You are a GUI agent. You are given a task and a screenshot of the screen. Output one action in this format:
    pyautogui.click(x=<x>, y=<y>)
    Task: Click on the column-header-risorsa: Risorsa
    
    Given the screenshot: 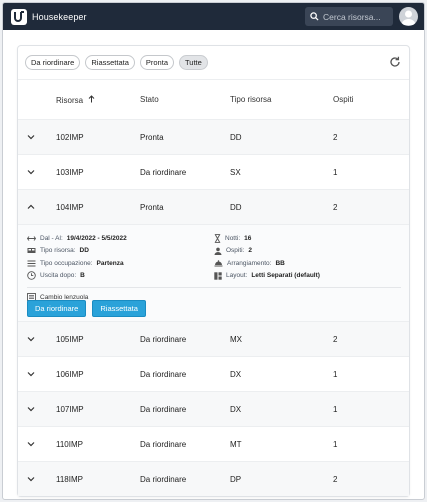 What is the action you would take?
    pyautogui.click(x=98, y=99)
    